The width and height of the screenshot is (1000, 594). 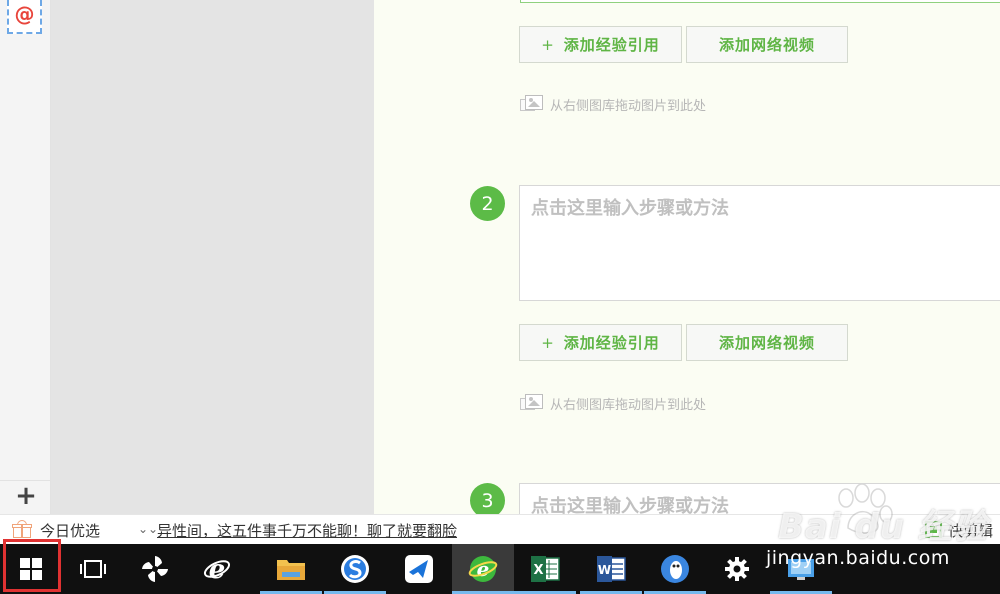 I want to click on email-stamp-icon: @, so click(x=24, y=17).